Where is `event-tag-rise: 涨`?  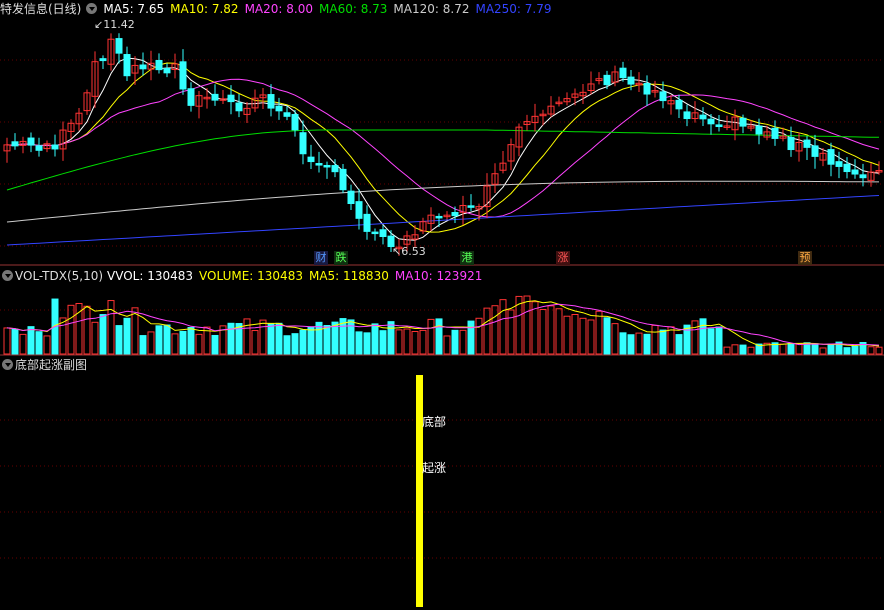
event-tag-rise: 涨 is located at coordinates (563, 258).